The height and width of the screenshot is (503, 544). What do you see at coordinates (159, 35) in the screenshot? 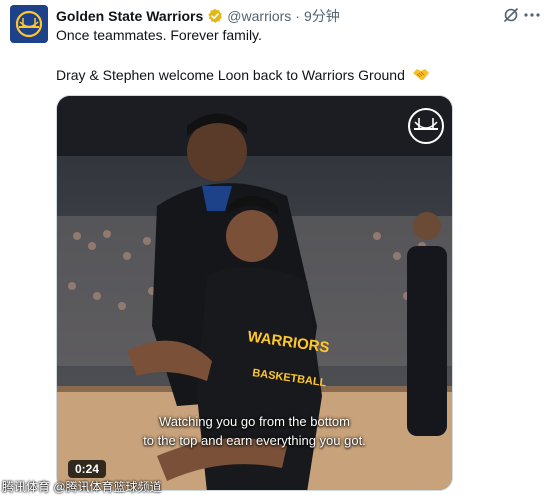
I see `tweet-text-line-1: Once teammates. Forever family.` at bounding box center [159, 35].